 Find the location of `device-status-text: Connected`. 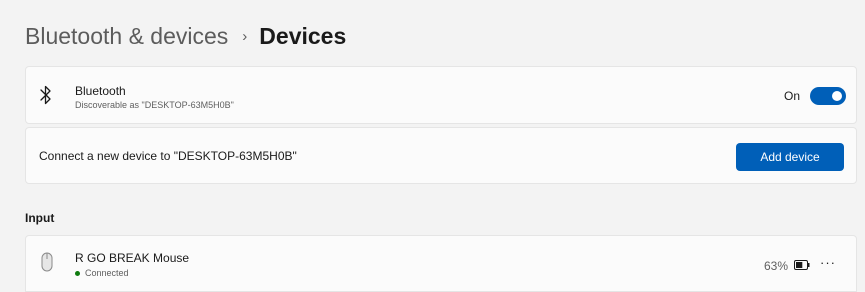

device-status-text: Connected is located at coordinates (107, 273).